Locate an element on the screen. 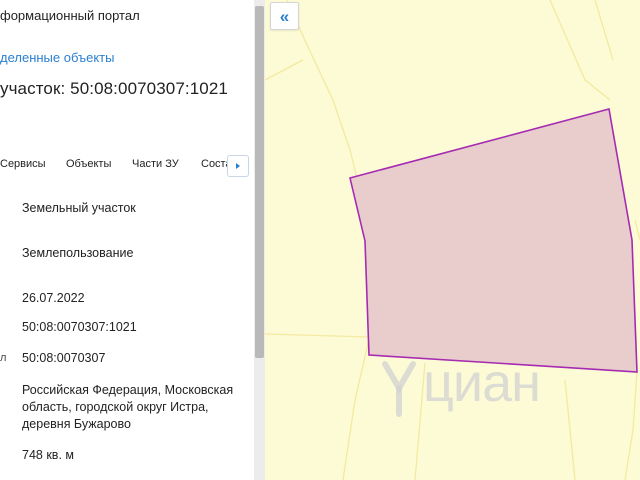 Image resolution: width=640 pixels, height=480 pixels. tab-parts: Части ЗУ is located at coordinates (155, 164).